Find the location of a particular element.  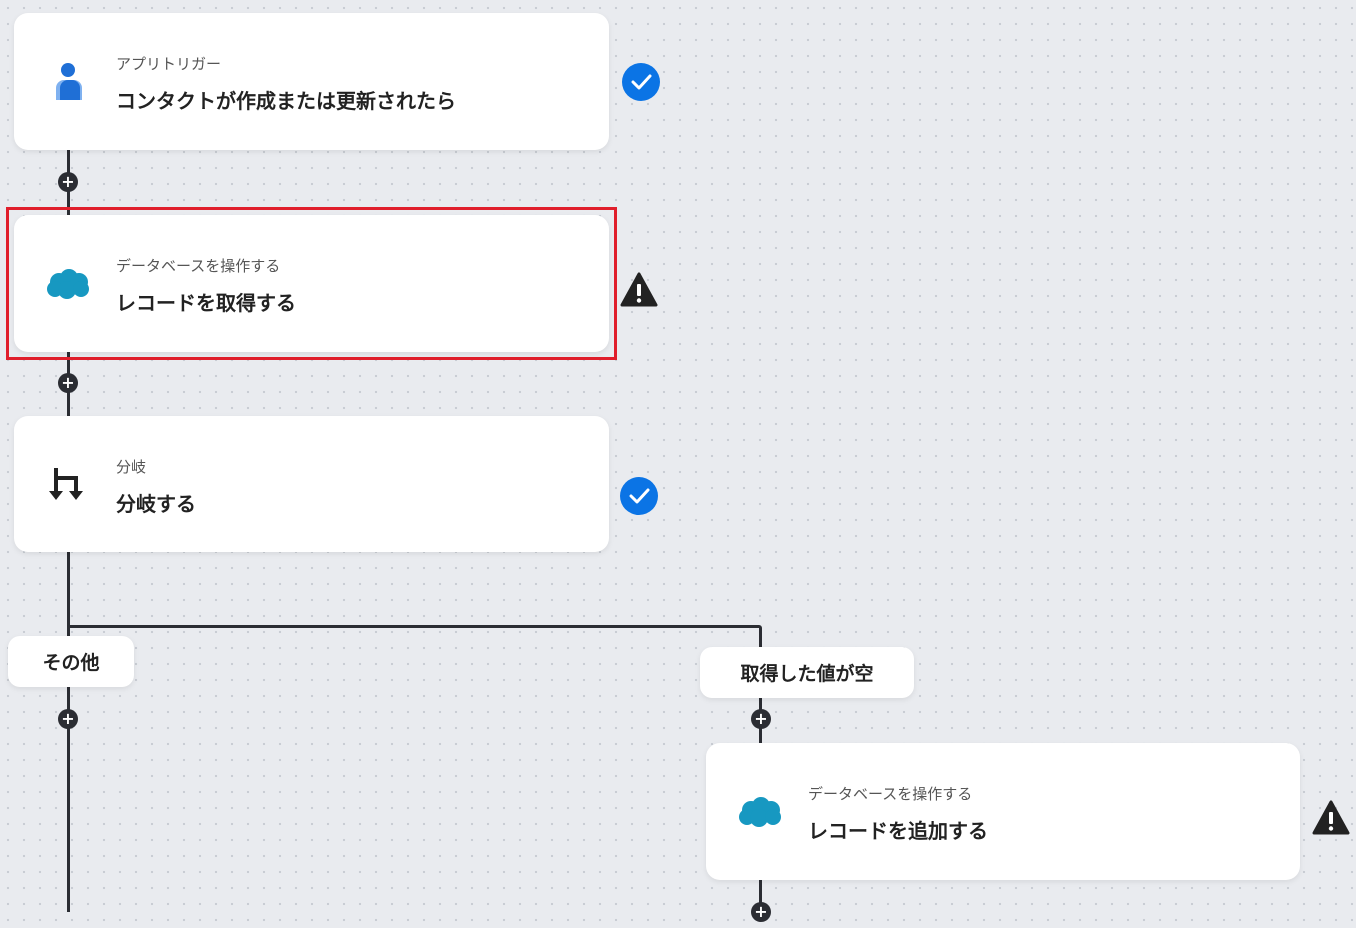

trigger-card: アプリトリガー コンタクトが作成または更新されたら is located at coordinates (311, 81).